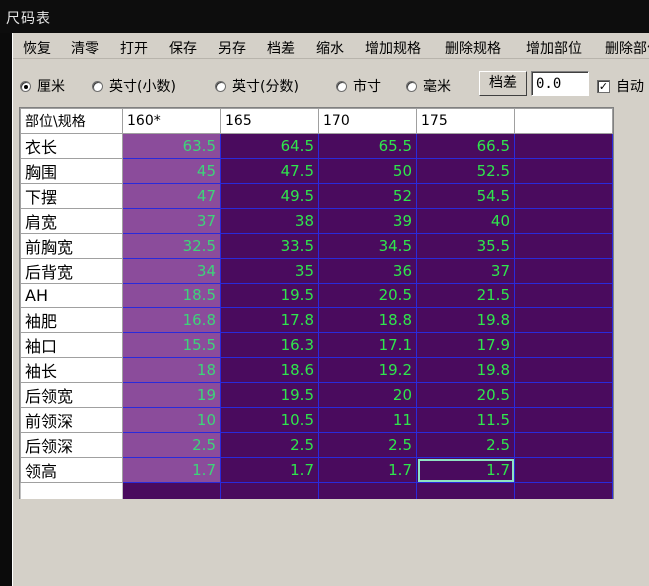 This screenshot has width=649, height=586. What do you see at coordinates (269, 370) in the screenshot?
I see `value-cell: 18.6` at bounding box center [269, 370].